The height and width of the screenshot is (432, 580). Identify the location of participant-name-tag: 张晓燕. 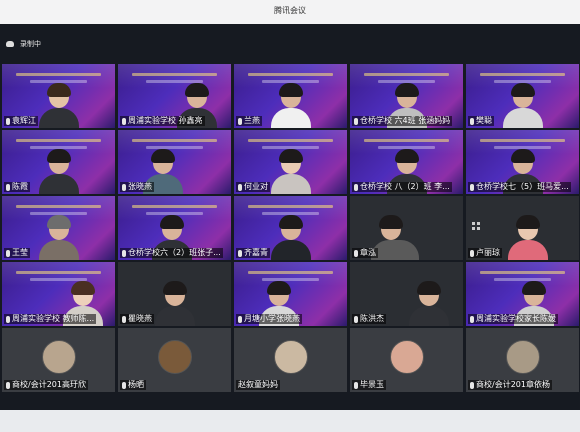
(137, 187).